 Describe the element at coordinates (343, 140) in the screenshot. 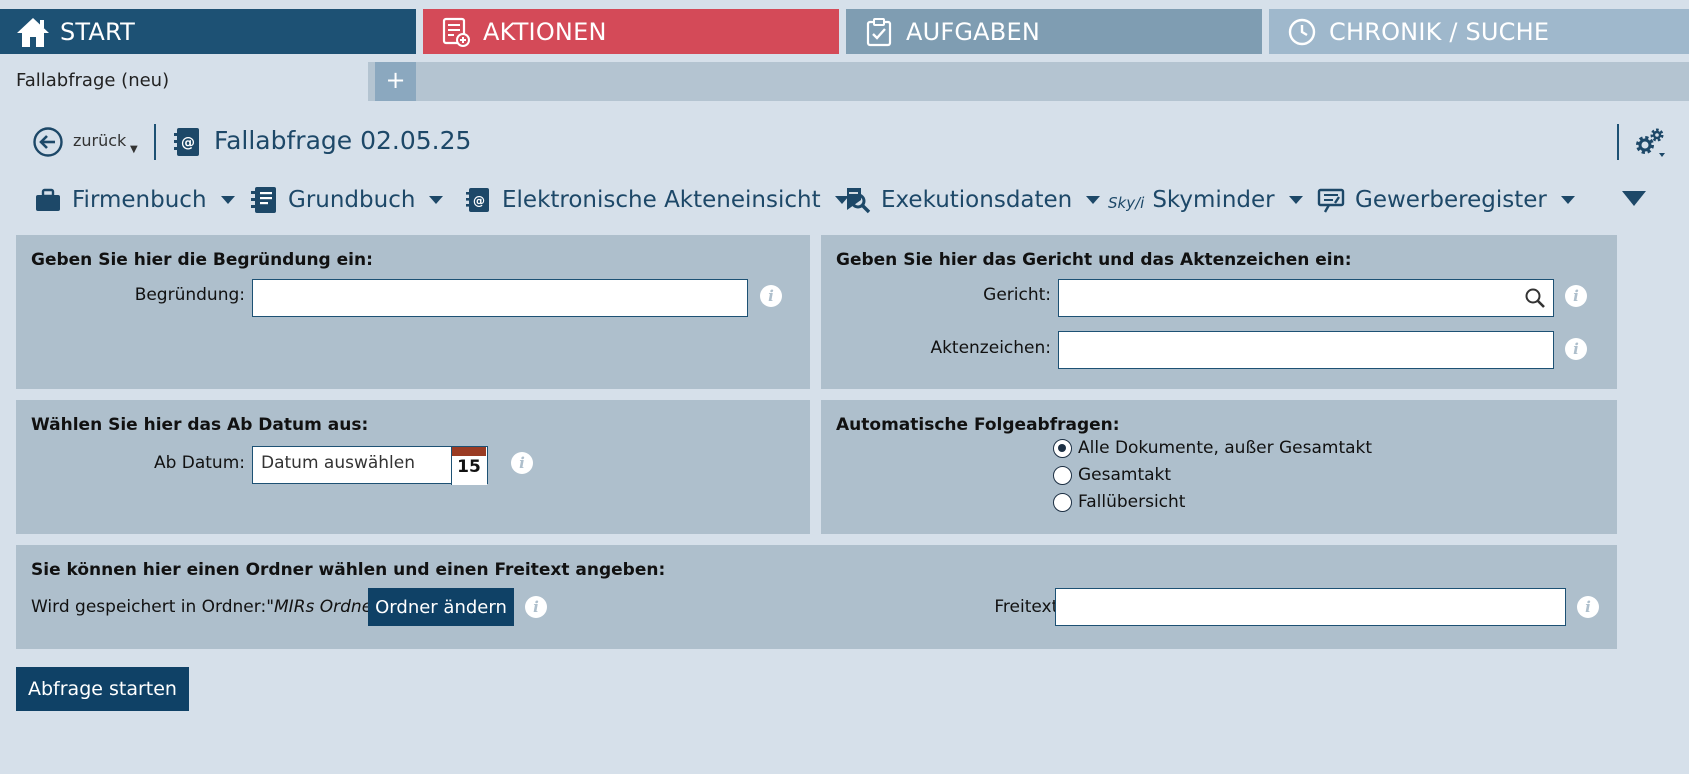

I see `page-title: Fallabfrage 02.05.25` at that location.